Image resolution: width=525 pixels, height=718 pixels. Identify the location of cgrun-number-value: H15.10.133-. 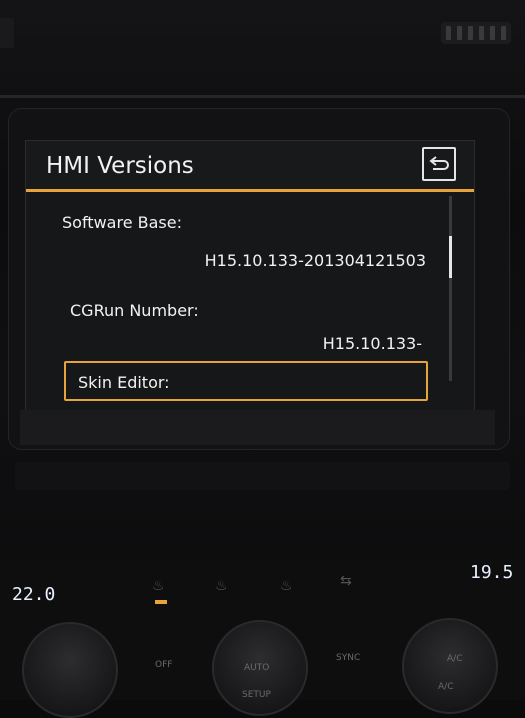
(372, 343).